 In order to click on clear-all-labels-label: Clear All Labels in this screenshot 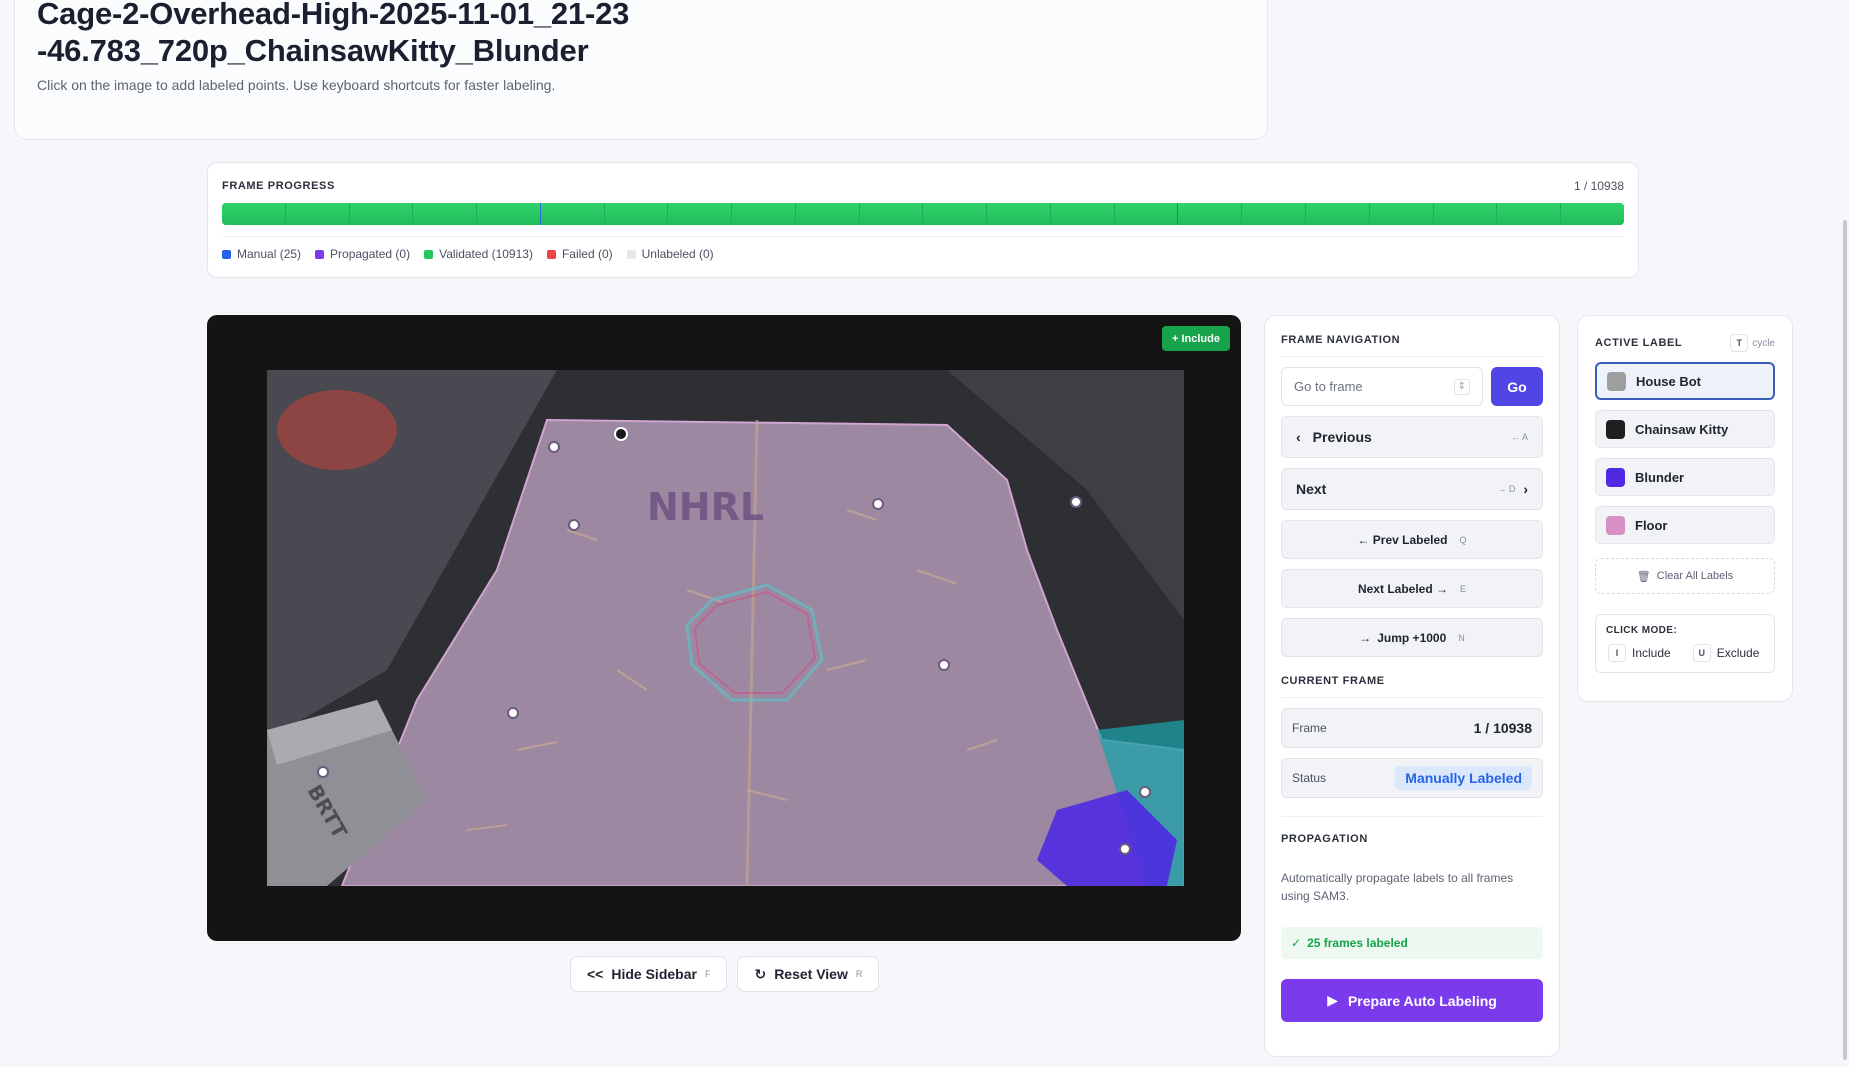, I will do `click(1695, 576)`.